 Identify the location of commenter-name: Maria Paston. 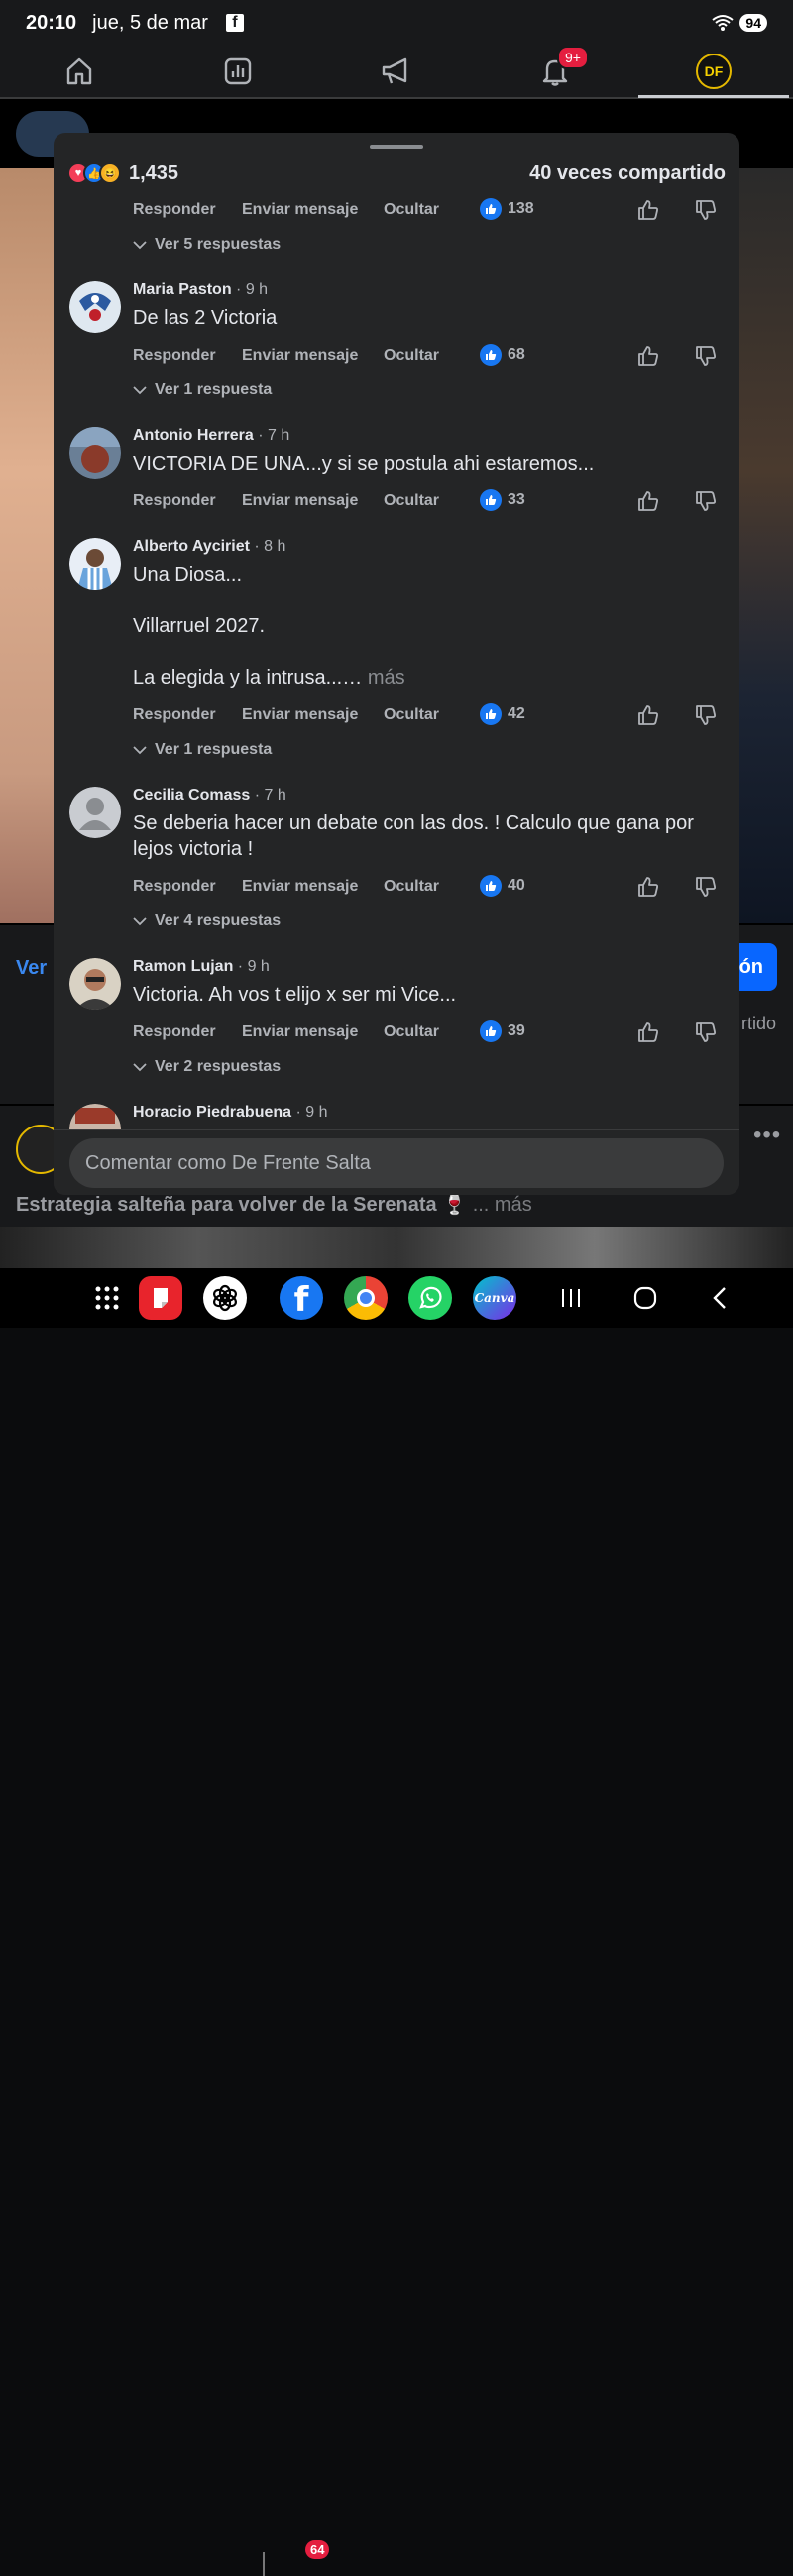
(182, 289).